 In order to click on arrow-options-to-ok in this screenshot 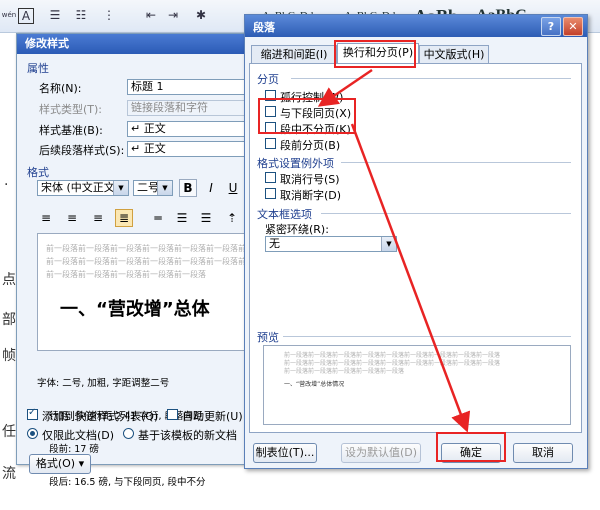, I will do `click(410, 278)`.